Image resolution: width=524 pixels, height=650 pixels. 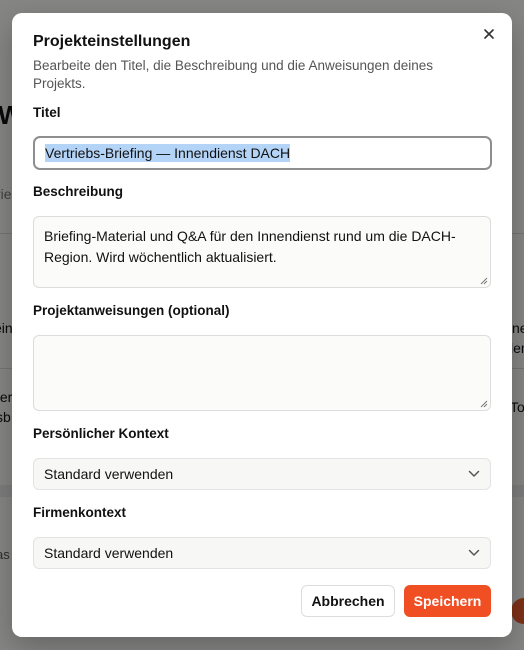 I want to click on company-context-select: Standard verwenden, so click(x=262, y=553).